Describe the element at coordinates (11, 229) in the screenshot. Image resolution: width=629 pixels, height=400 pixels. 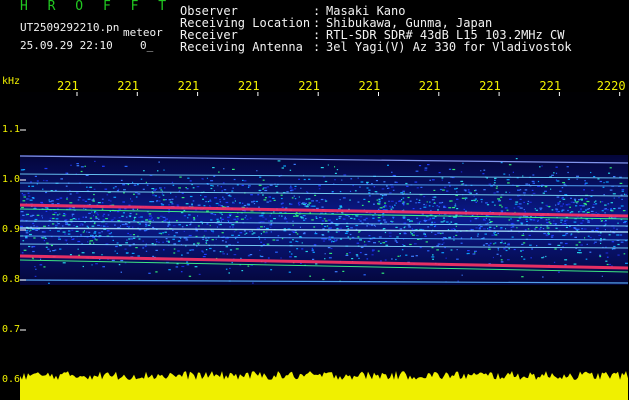
I see `y-tick-label: 0.9` at that location.